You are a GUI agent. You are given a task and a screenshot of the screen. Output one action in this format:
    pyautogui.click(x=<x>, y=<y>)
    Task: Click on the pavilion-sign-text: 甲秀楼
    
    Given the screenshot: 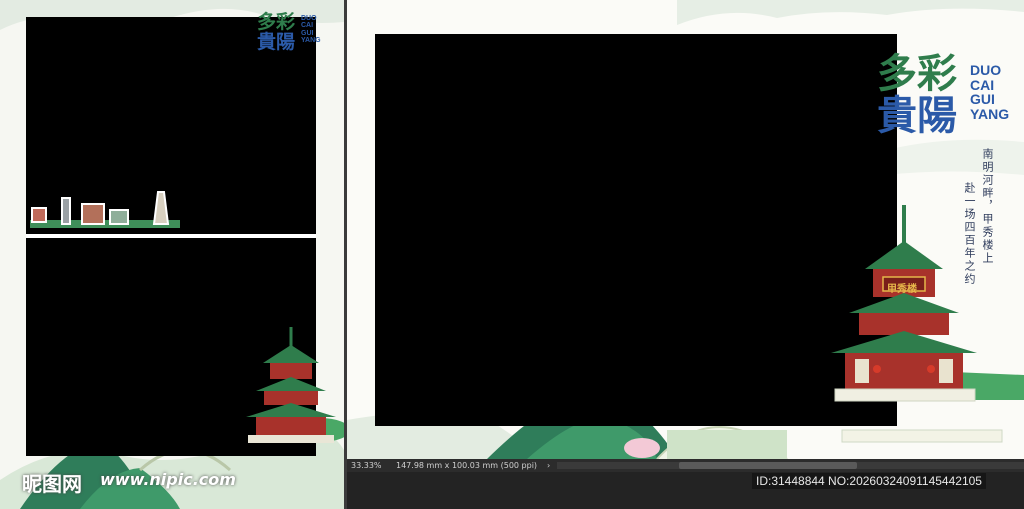 What is the action you would take?
    pyautogui.click(x=902, y=289)
    